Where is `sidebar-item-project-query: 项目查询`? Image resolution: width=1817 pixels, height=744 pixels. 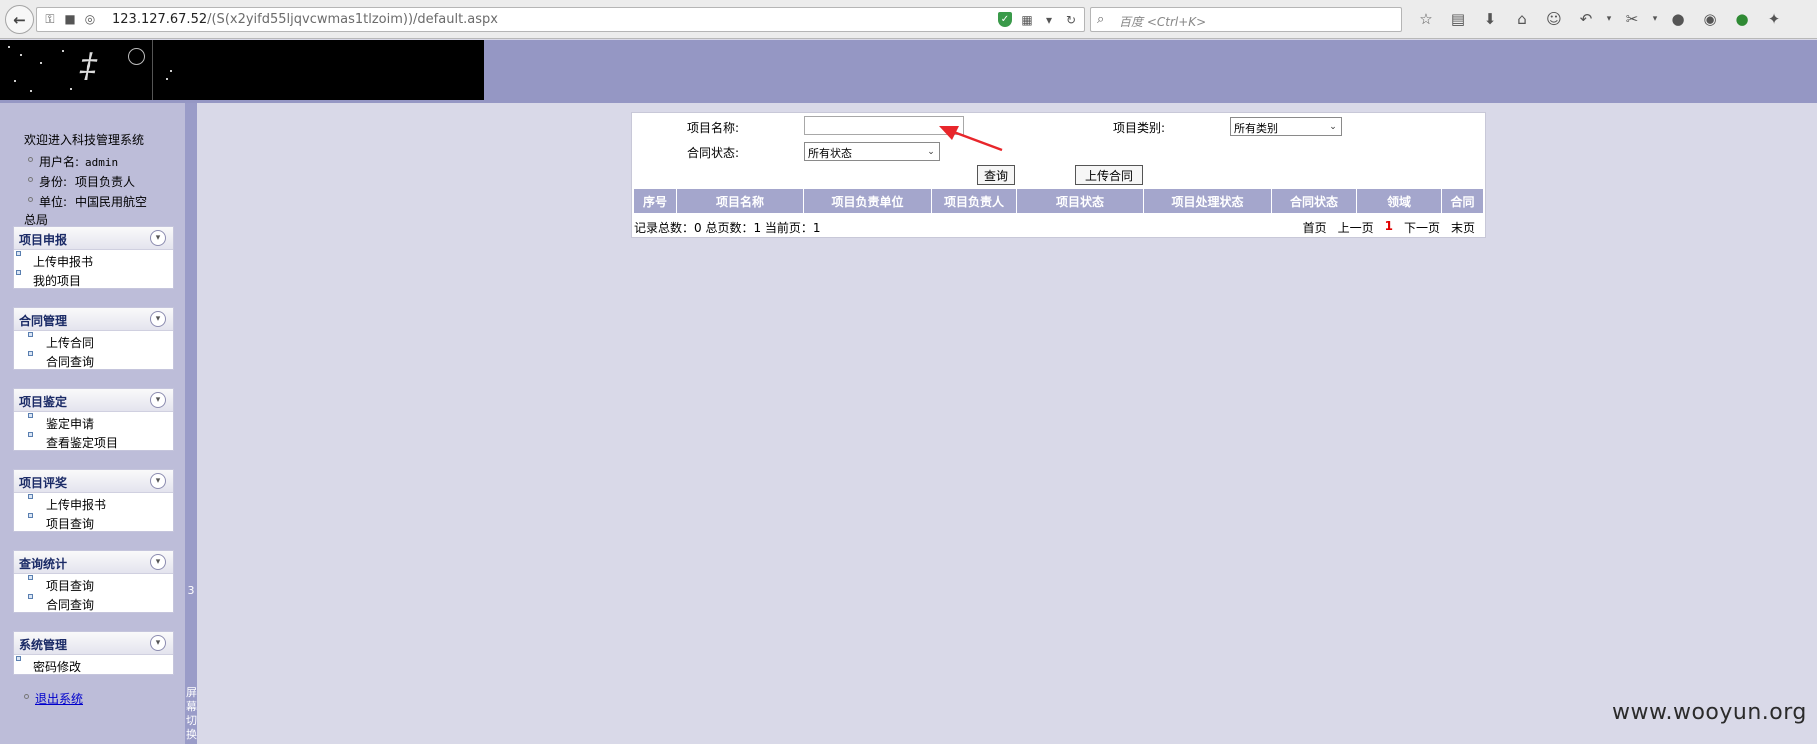 sidebar-item-project-query: 项目查询 is located at coordinates (93, 583).